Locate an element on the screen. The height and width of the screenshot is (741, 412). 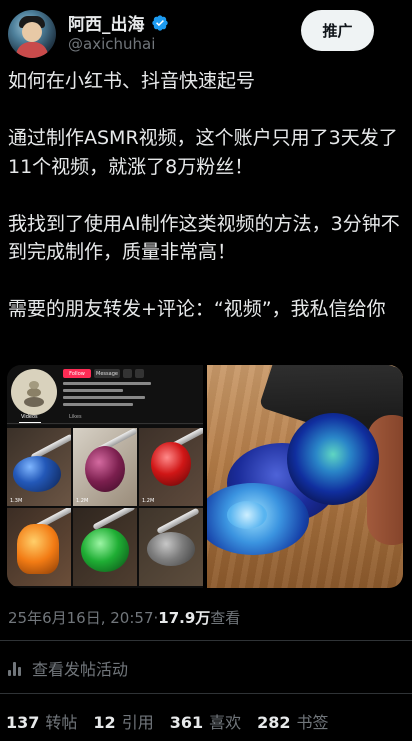
tweet-paragraph: 需要的朋友转发+评论：“视频”，我私信给你 is located at coordinates (197, 309).